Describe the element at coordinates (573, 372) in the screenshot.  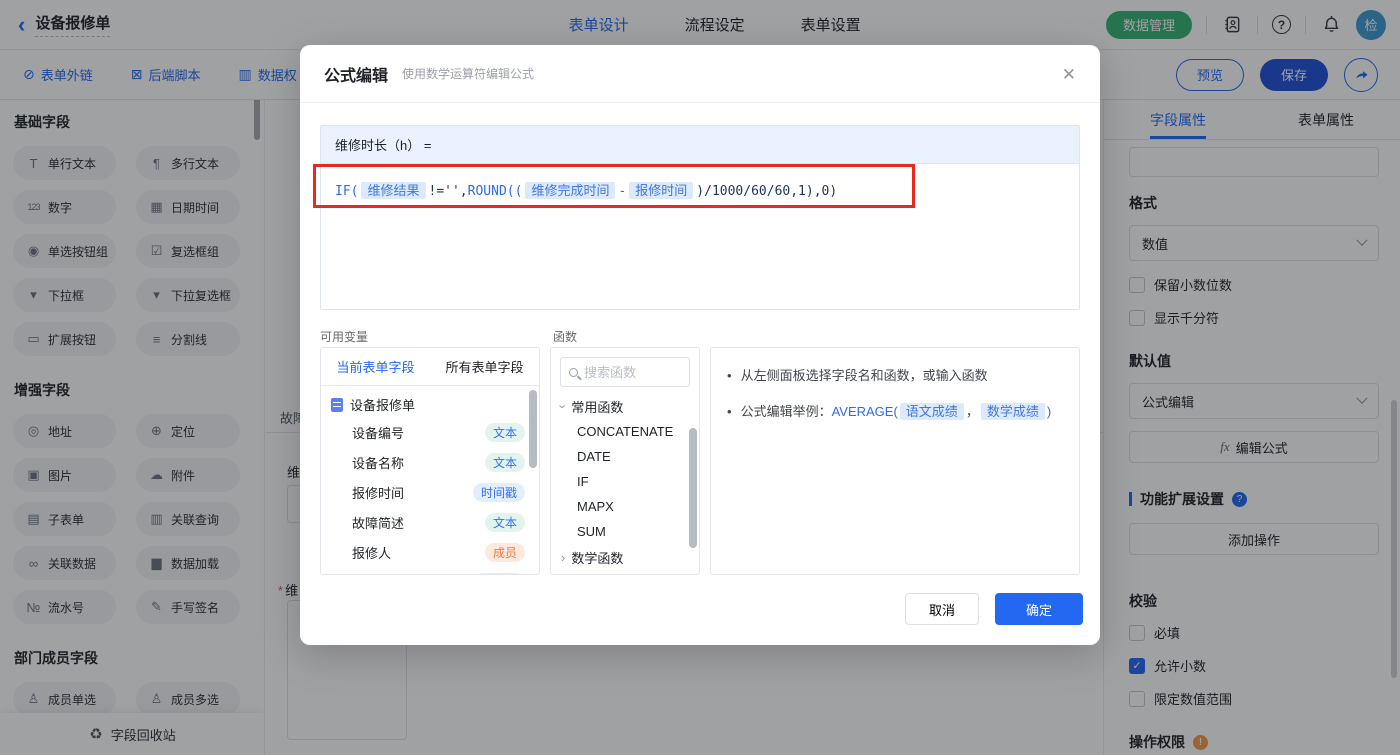
I see `search-icon` at that location.